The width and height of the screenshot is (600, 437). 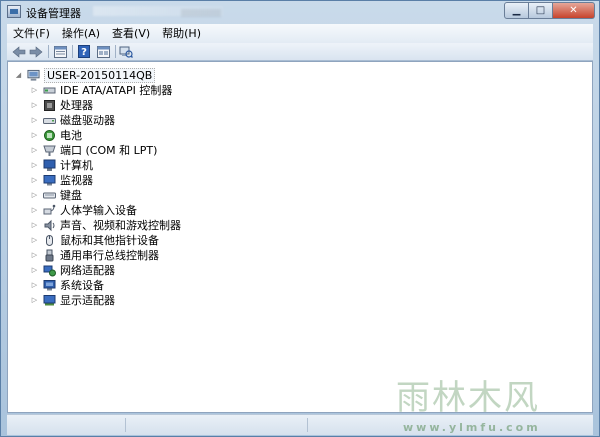 What do you see at coordinates (49, 120) in the screenshot?
I see `disk-drive-icon` at bounding box center [49, 120].